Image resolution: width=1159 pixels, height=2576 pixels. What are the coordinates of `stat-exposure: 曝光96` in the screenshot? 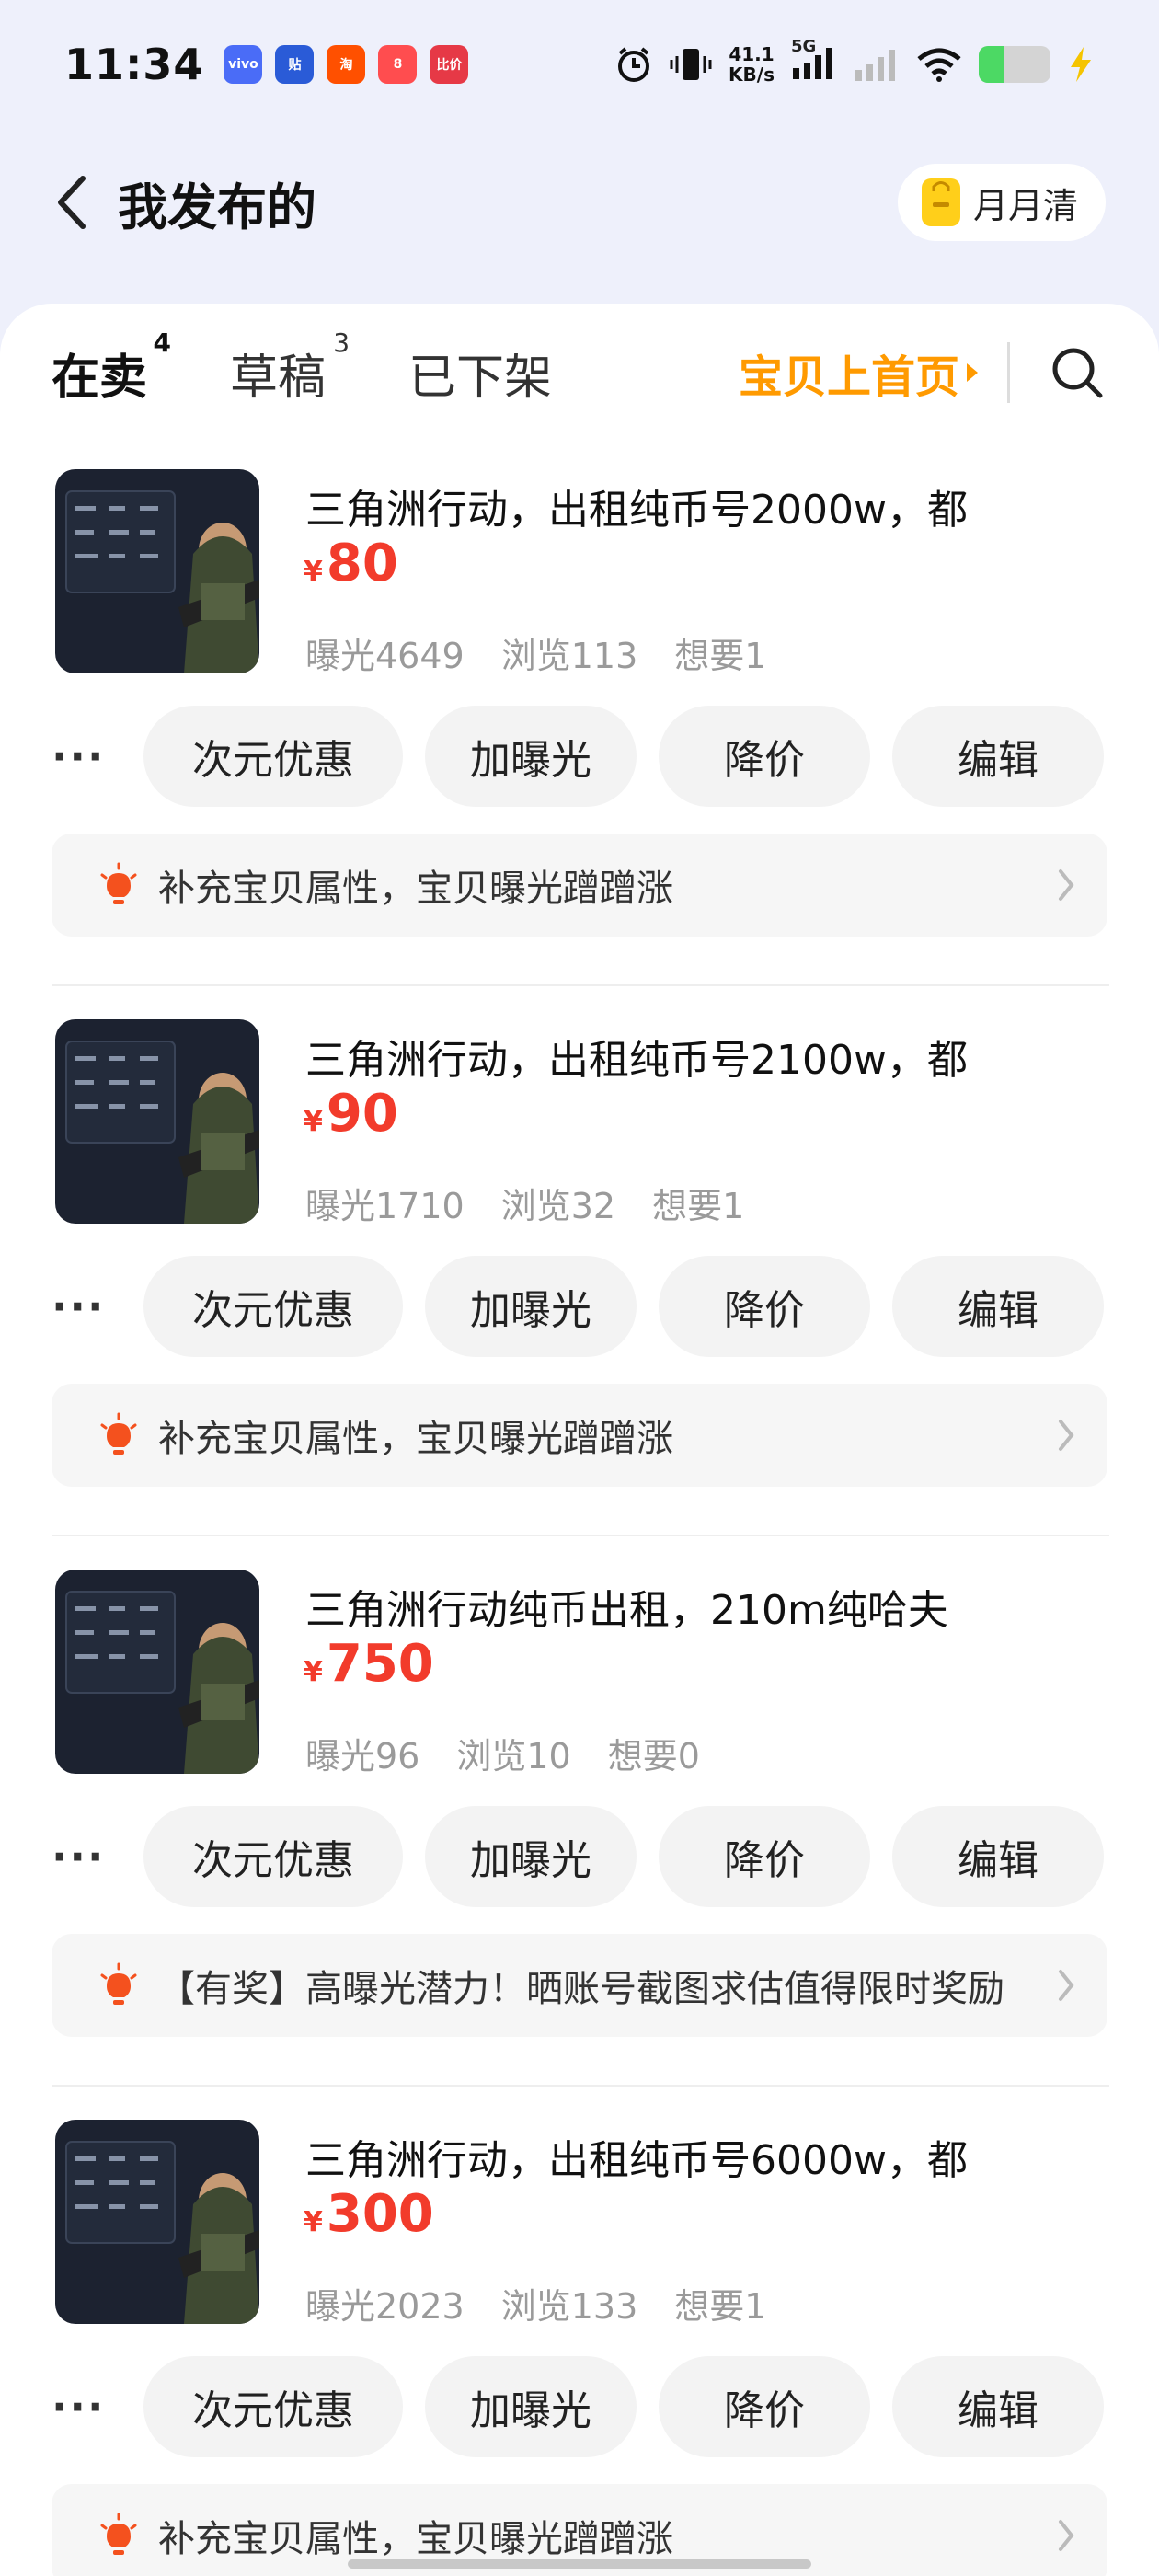 It's located at (362, 1756).